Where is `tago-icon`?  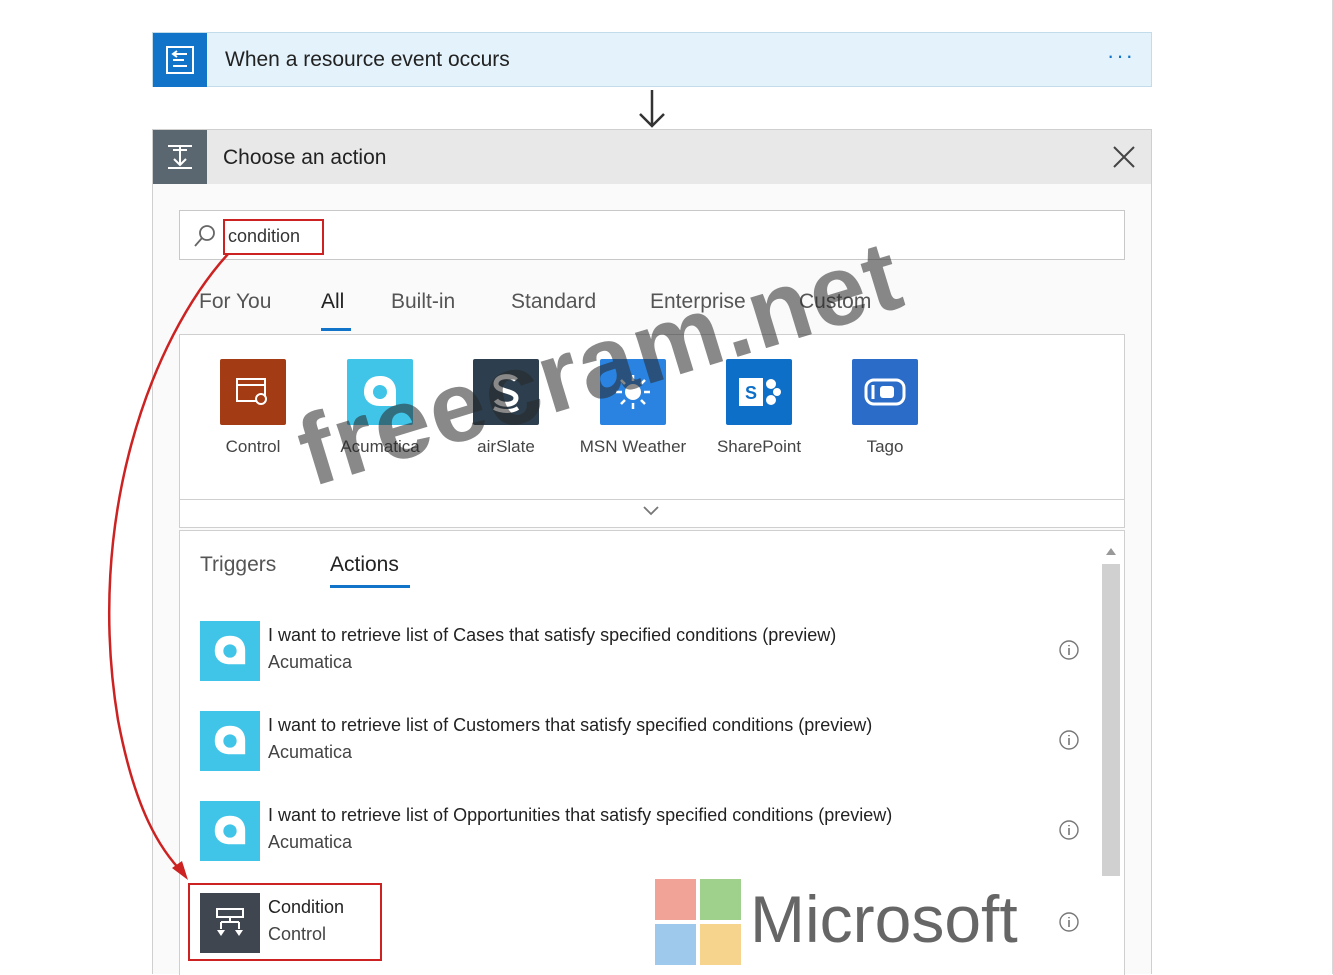 tago-icon is located at coordinates (885, 392).